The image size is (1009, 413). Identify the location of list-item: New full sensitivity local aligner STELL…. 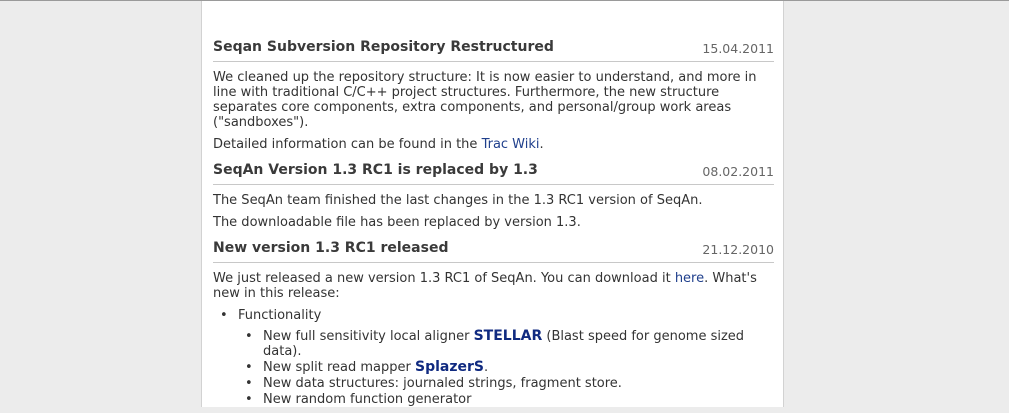
(506, 344).